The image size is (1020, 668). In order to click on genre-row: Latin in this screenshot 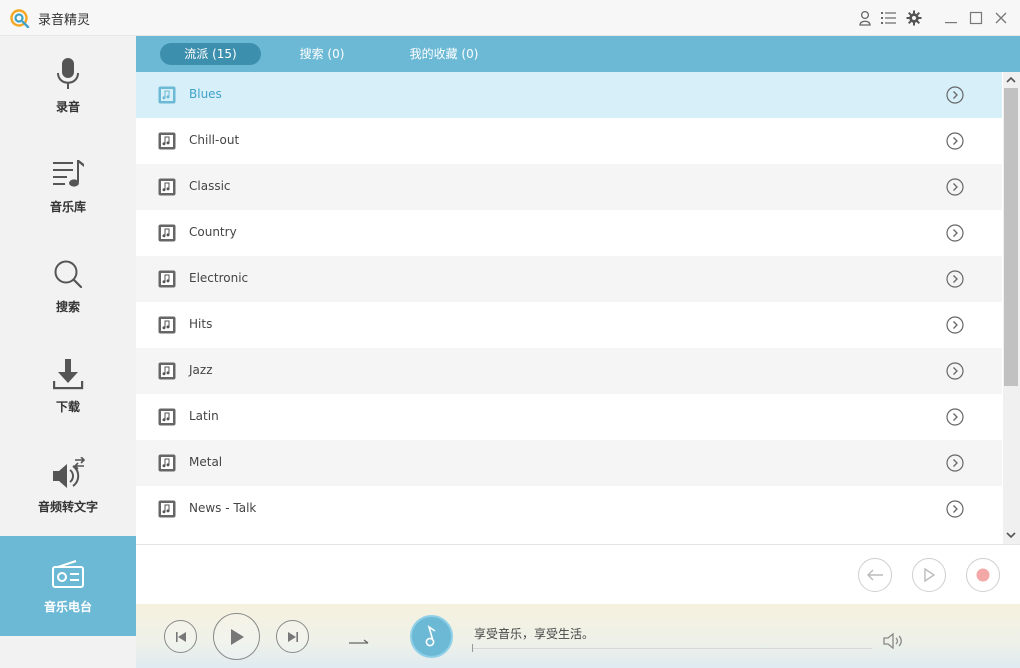, I will do `click(569, 417)`.